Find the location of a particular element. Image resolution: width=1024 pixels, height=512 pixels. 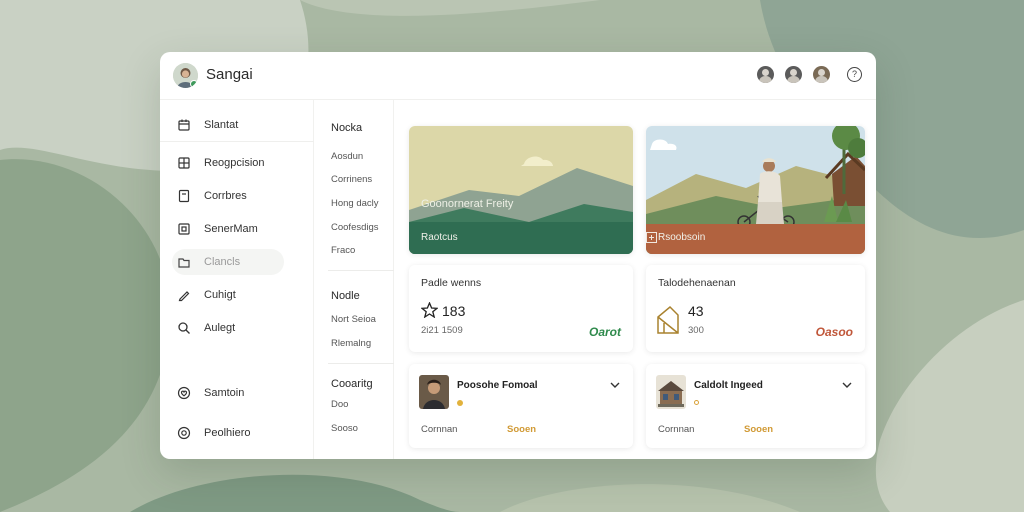

submenu-item: Sooso is located at coordinates (344, 428).